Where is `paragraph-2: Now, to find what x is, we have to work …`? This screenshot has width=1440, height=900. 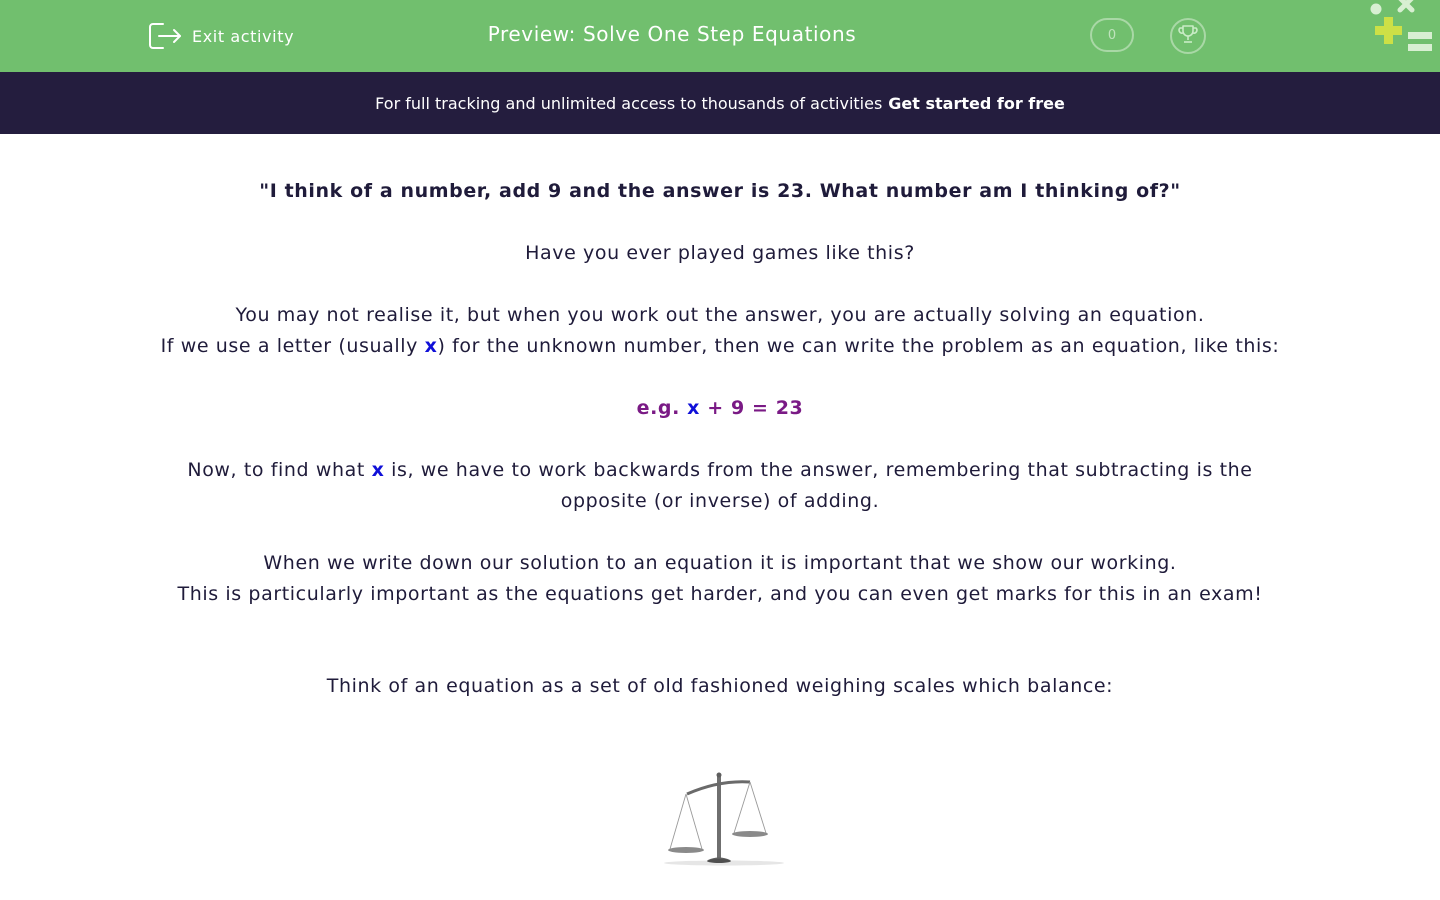
paragraph-2: Now, to find what x is, we have to work … is located at coordinates (720, 486).